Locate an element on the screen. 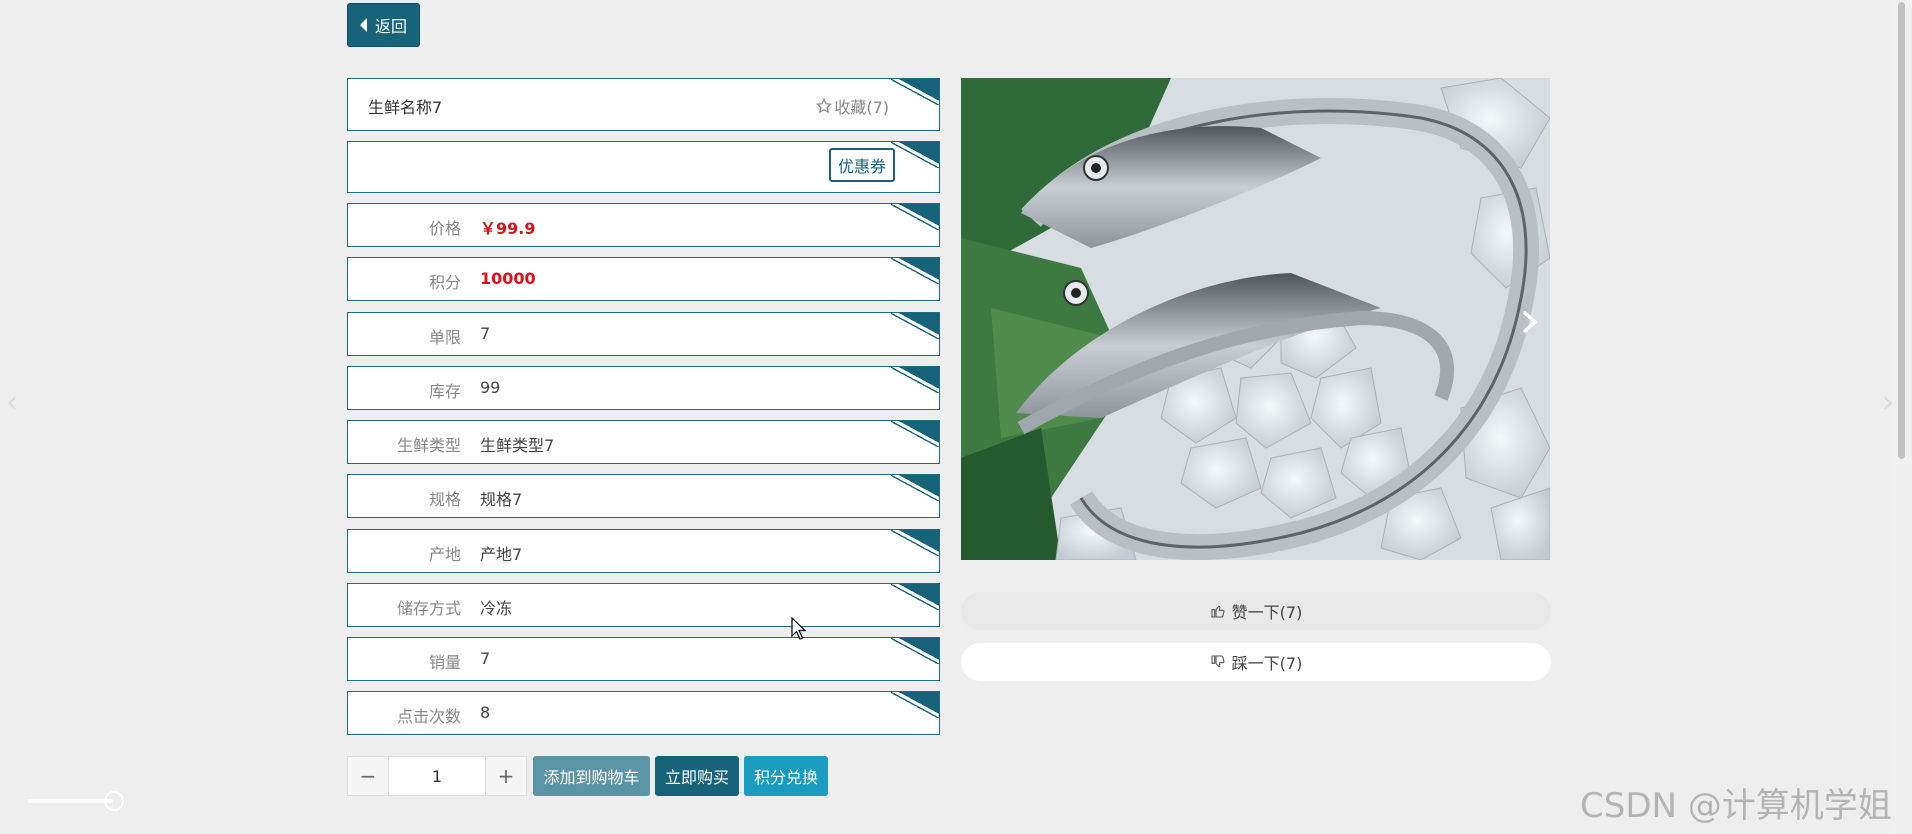 The image size is (1912, 834). minus-button: − is located at coordinates (368, 776).